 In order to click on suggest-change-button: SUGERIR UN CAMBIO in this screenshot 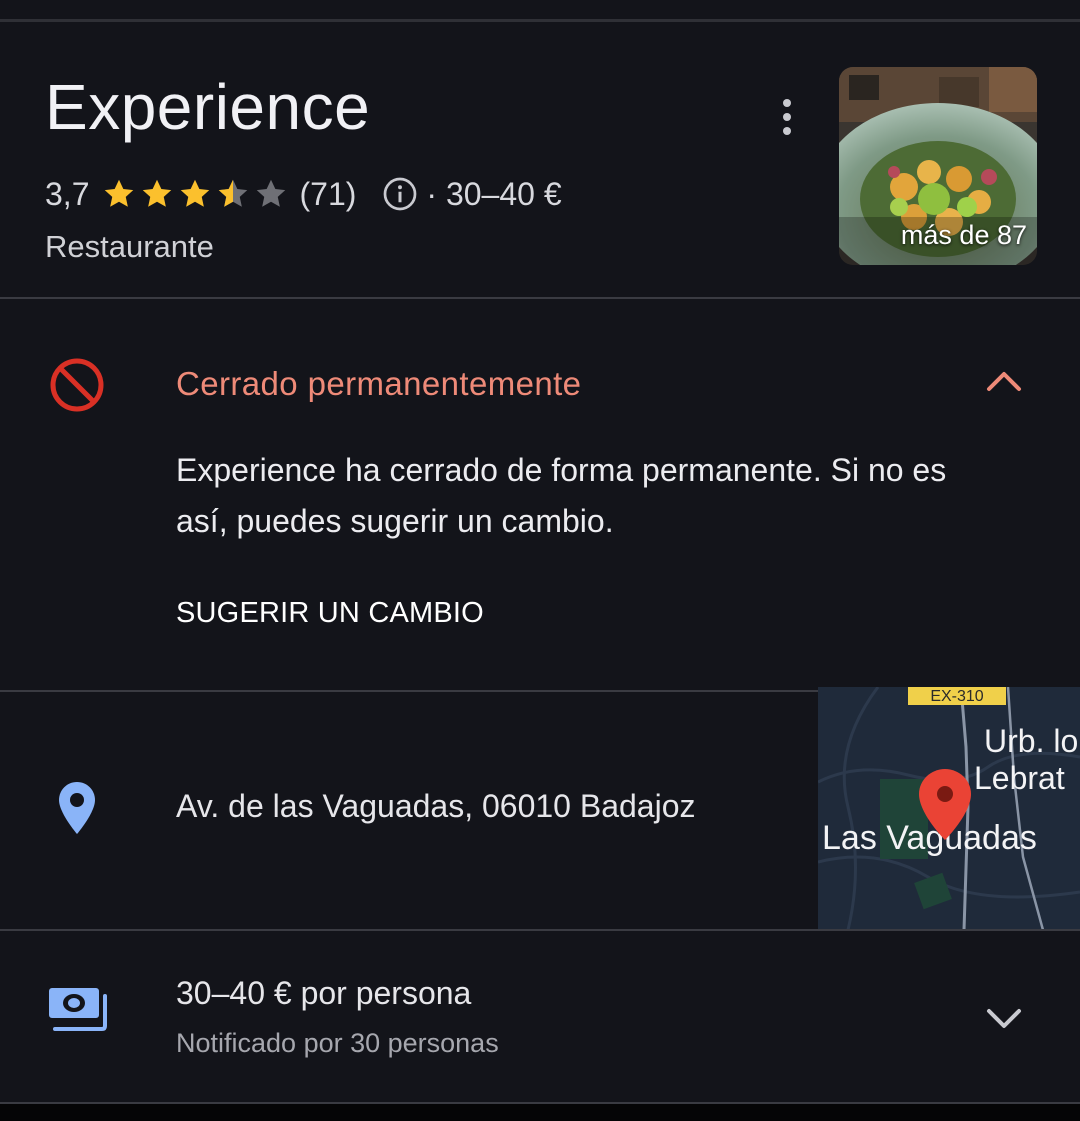, I will do `click(330, 613)`.